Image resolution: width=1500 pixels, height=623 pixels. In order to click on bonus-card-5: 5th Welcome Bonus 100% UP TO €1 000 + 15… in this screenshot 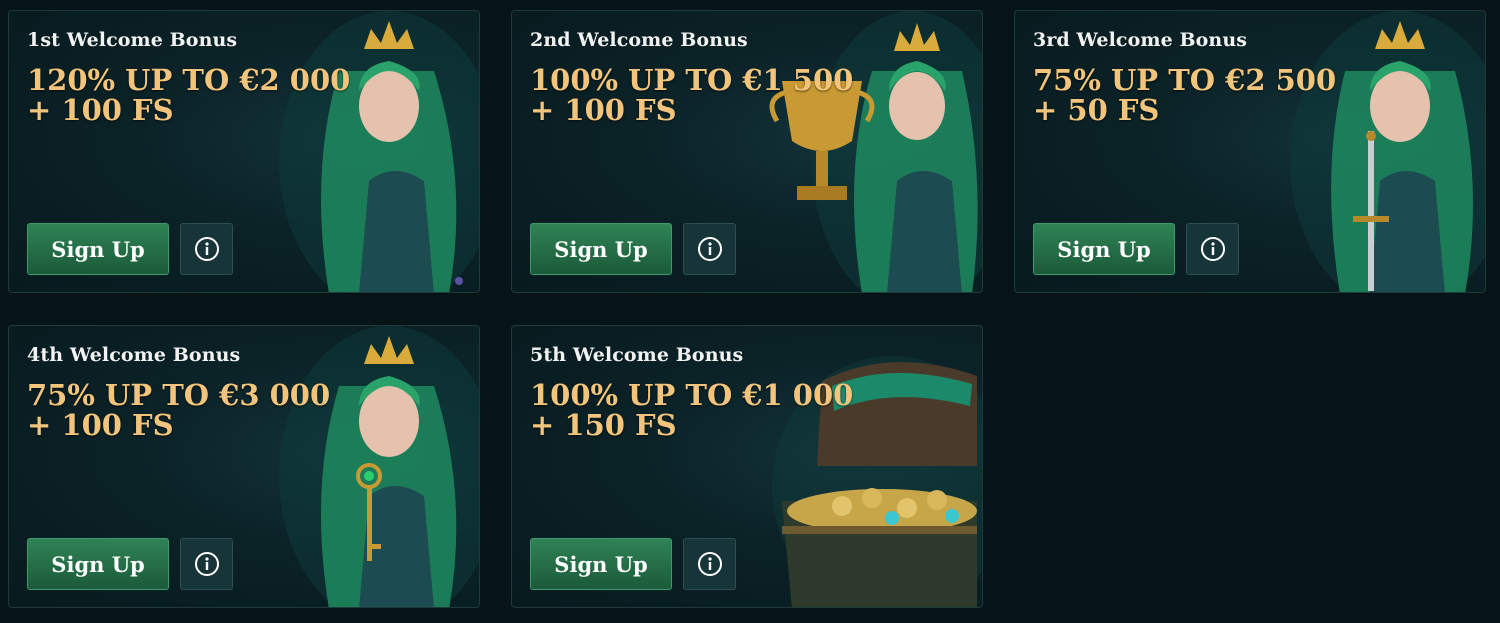, I will do `click(747, 466)`.